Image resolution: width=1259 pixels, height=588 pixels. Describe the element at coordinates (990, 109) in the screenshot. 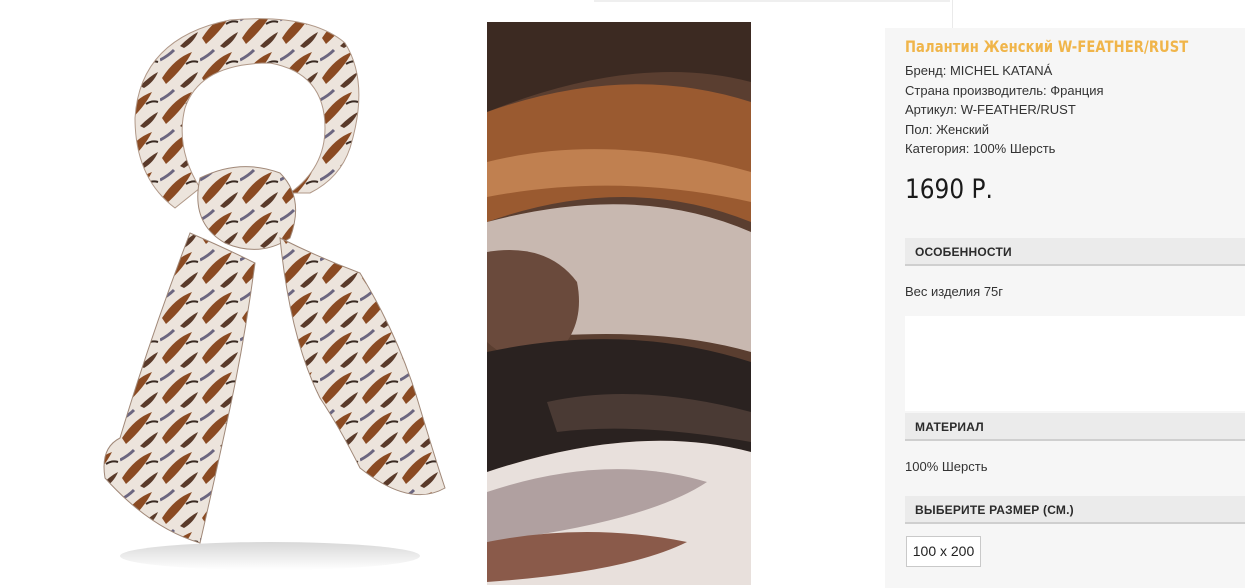

I see `product-article: Артикул: W-FEATHER/RUST` at that location.